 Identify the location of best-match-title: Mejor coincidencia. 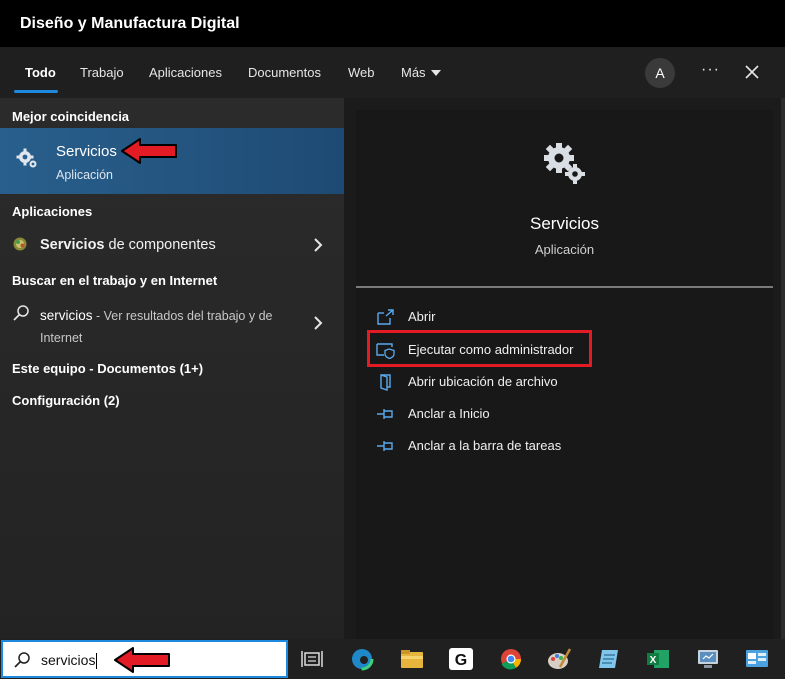
(71, 116).